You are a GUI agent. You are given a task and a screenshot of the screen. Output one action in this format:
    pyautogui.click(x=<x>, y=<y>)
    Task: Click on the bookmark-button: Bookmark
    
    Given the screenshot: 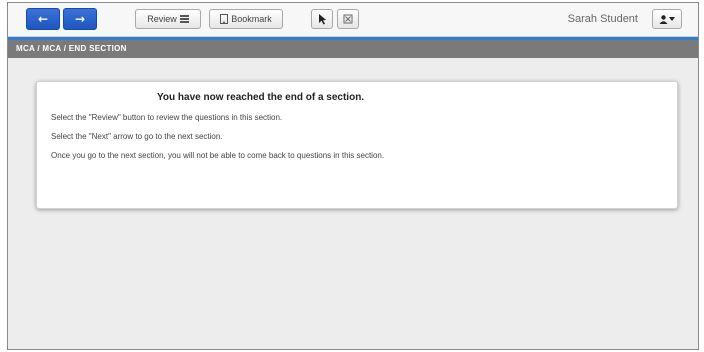 What is the action you would take?
    pyautogui.click(x=246, y=19)
    